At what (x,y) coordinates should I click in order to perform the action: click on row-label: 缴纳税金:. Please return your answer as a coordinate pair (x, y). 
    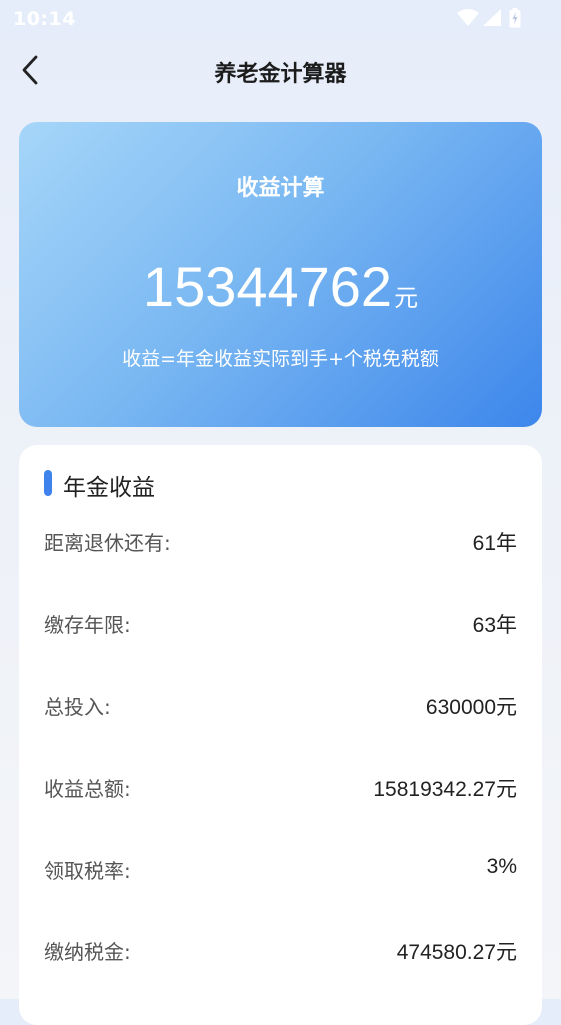
    Looking at the image, I should click on (87, 952).